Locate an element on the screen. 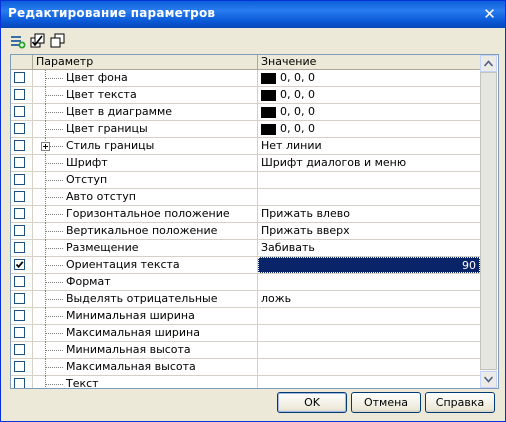 This screenshot has height=422, width=506. parameter-cell: Горизонтальное положение is located at coordinates (145, 214).